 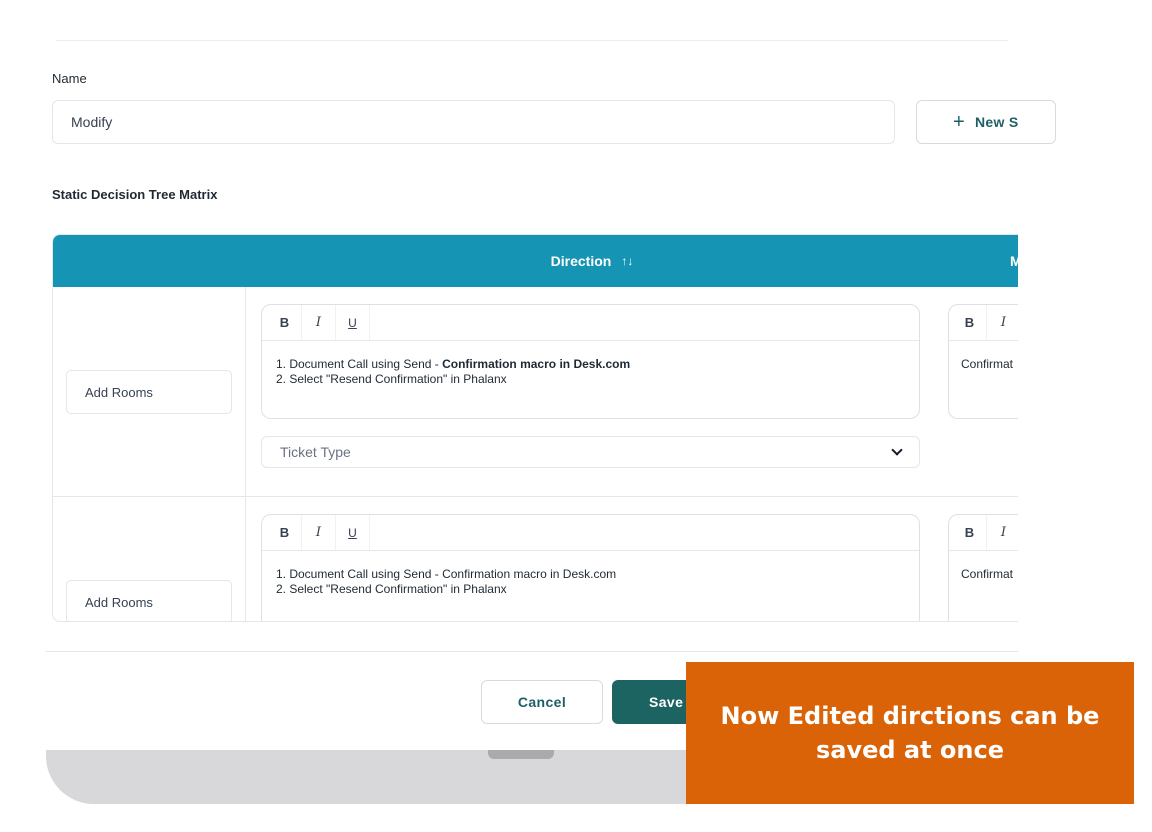 I want to click on matrix-title: Static Decision Tree Matrix, so click(x=135, y=194).